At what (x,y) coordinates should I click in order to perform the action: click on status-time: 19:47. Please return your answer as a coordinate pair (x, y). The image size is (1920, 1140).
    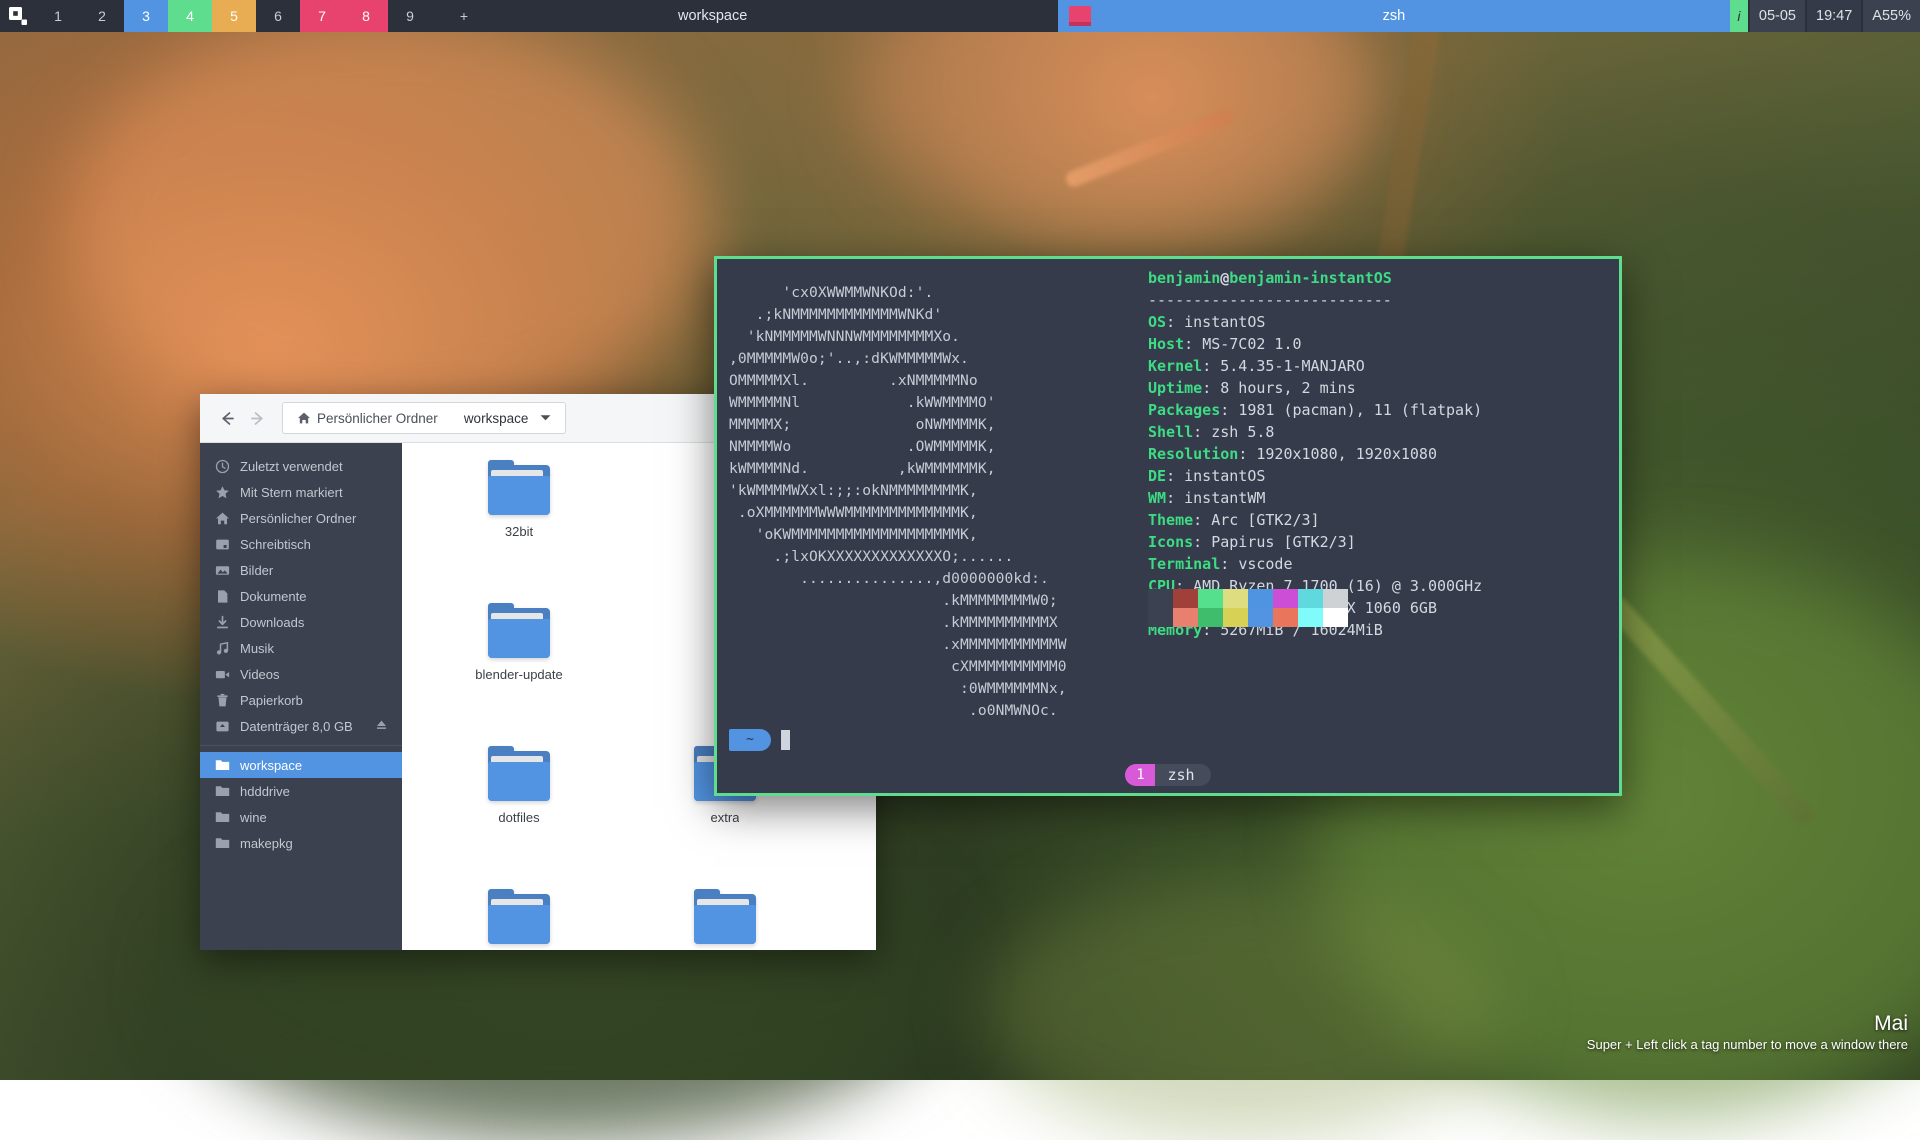
    Looking at the image, I should click on (1833, 16).